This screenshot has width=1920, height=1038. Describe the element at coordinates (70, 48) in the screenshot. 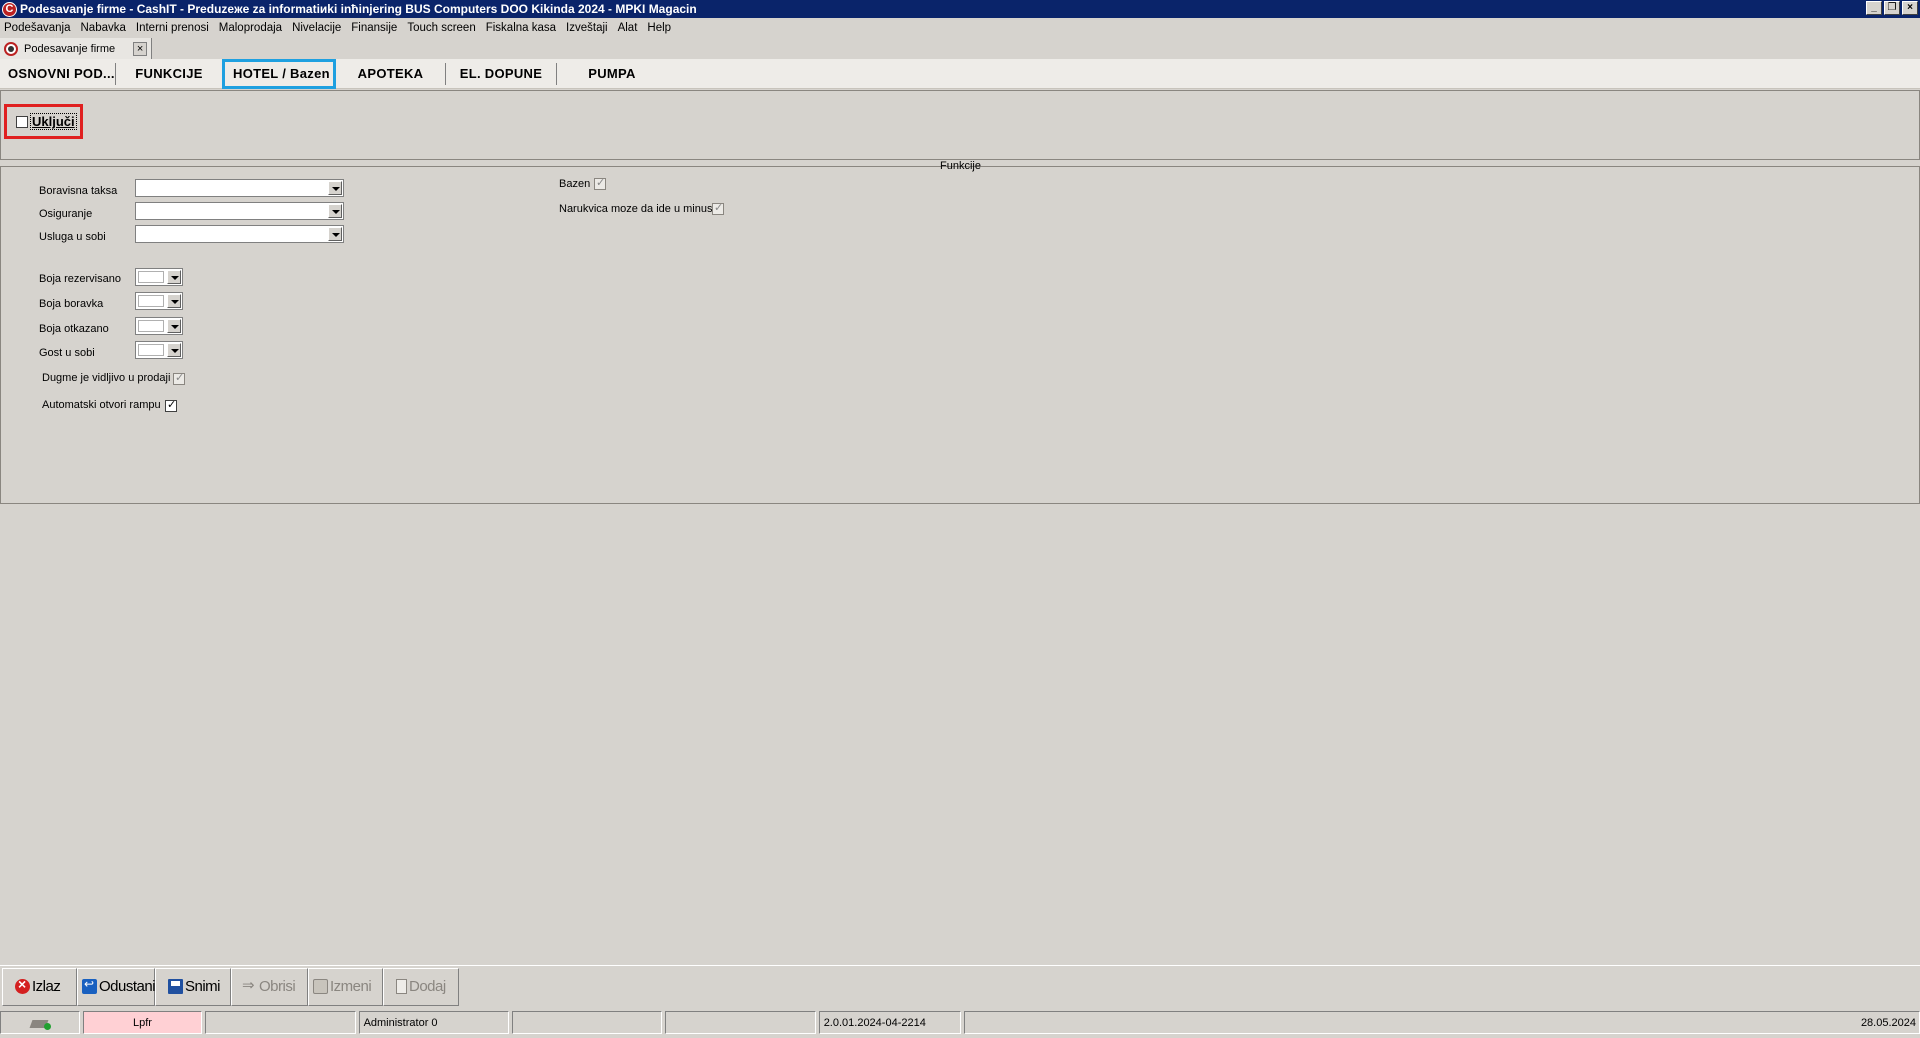

I see `doc-tab-label: Podesavanje firme` at that location.